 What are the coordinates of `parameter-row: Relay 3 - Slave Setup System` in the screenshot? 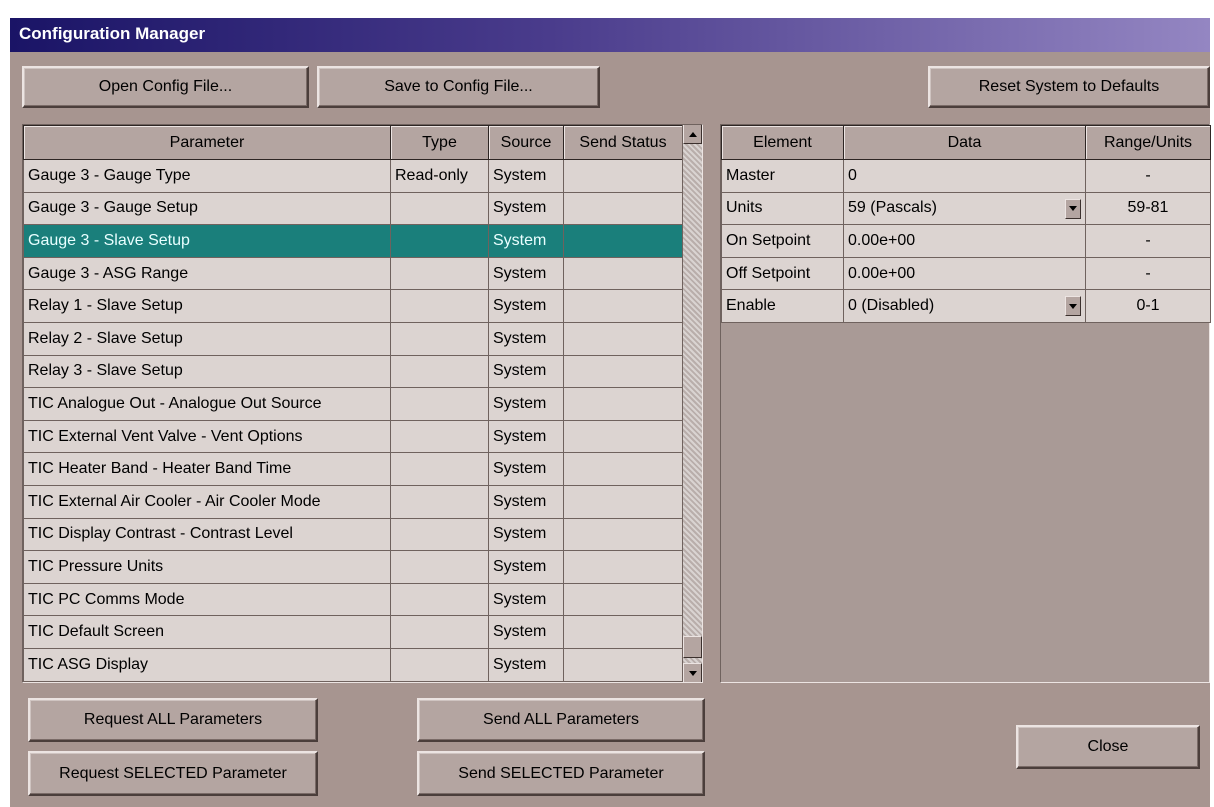 It's located at (353, 371).